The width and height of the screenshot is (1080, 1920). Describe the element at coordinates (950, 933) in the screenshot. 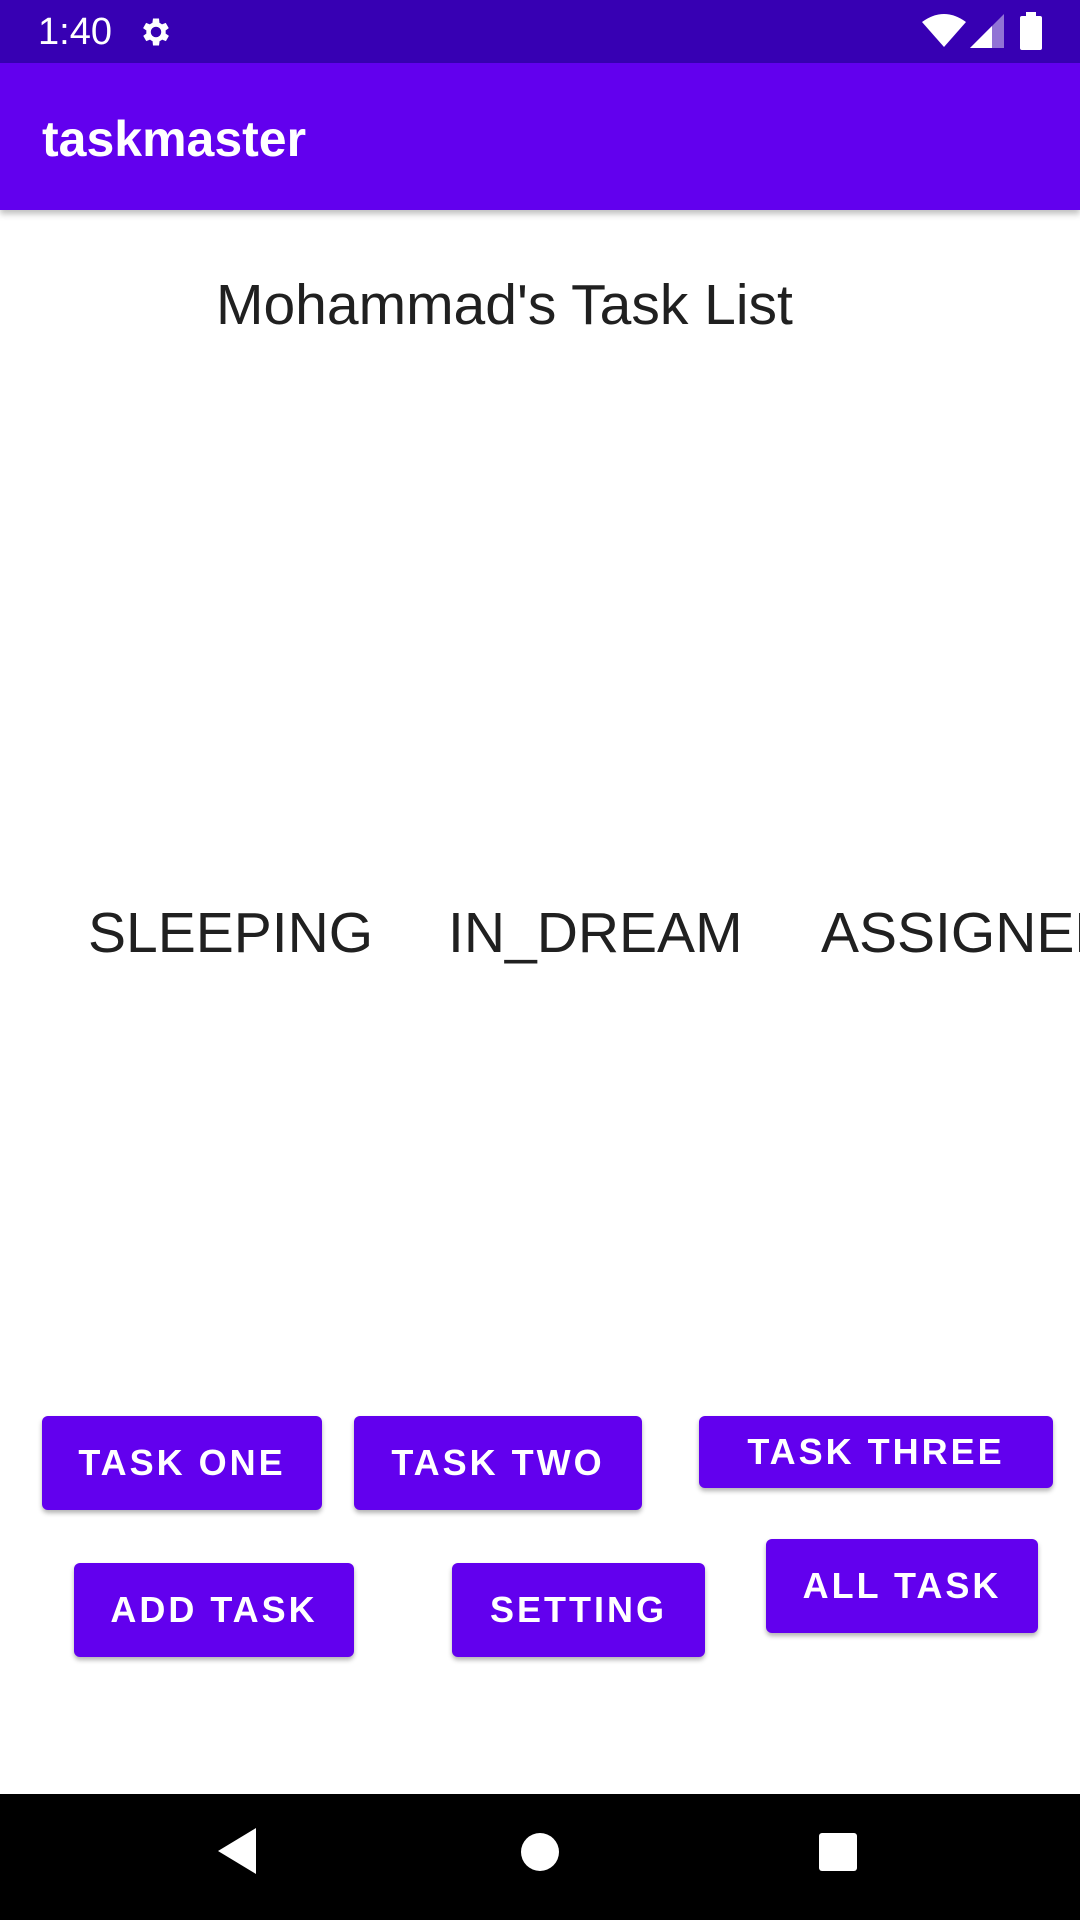

I see `status-label-assigned: ASSIGNED` at that location.